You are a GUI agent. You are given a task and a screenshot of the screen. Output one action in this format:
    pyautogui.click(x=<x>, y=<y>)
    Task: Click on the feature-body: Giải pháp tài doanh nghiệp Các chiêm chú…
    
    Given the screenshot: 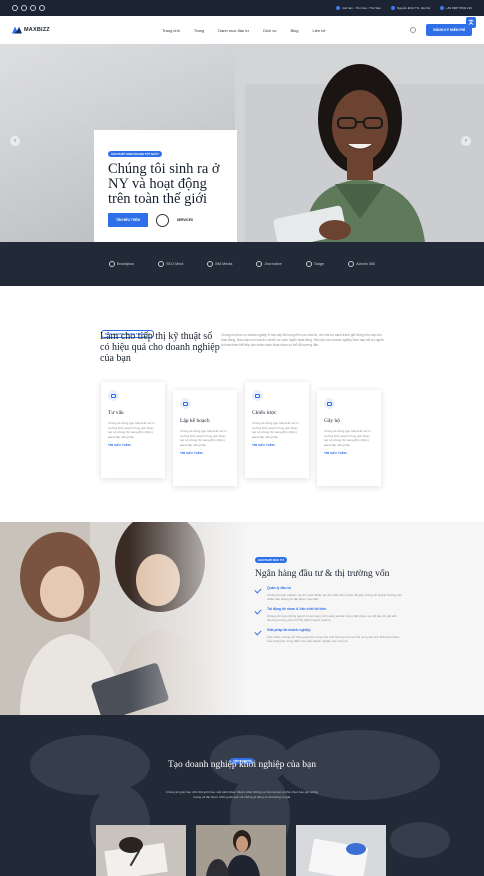 What is the action you would take?
    pyautogui.click(x=336, y=636)
    